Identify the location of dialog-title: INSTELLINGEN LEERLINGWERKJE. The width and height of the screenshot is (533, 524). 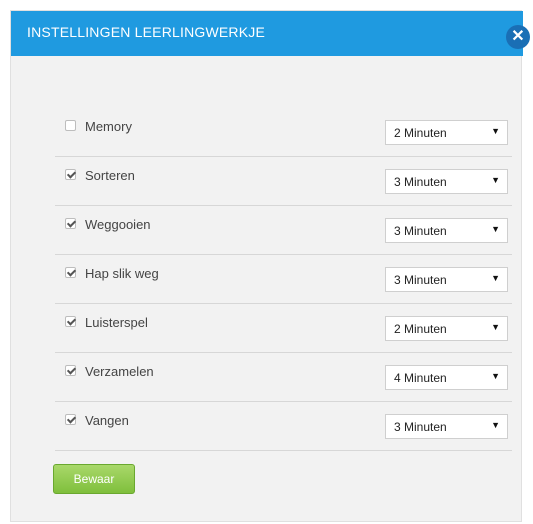
(146, 32).